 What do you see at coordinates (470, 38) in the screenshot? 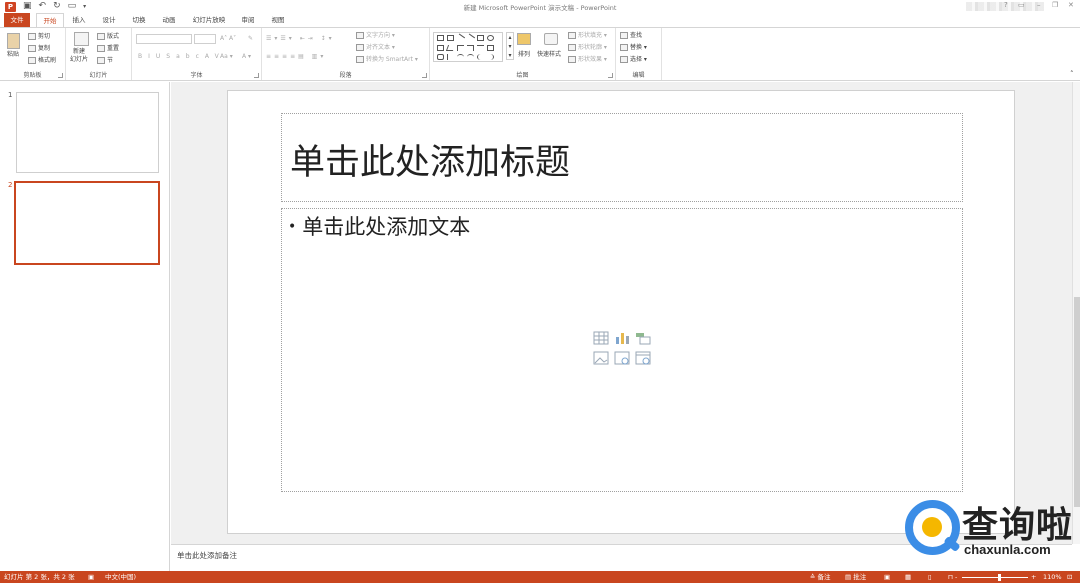
I see `arrow-line-shape-icon` at bounding box center [470, 38].